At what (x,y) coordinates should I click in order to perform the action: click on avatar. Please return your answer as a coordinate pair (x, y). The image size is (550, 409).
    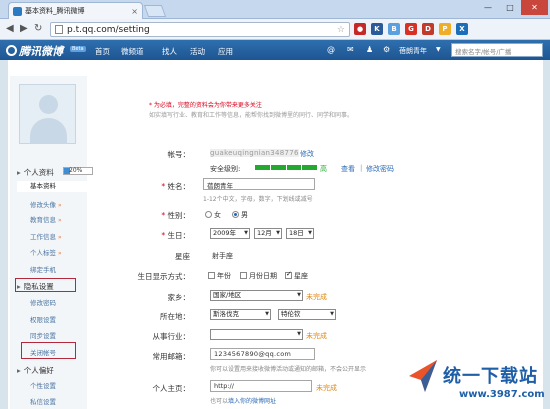
    Looking at the image, I should click on (47, 114).